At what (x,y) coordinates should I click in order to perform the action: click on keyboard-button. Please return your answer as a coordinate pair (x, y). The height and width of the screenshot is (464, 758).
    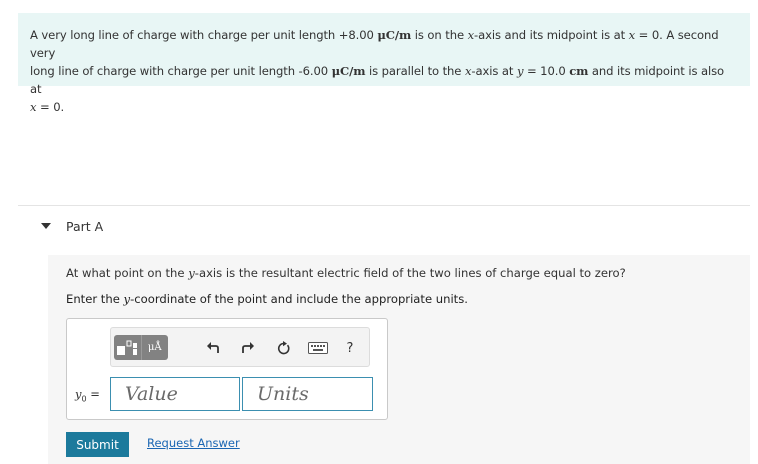
    Looking at the image, I should click on (318, 348).